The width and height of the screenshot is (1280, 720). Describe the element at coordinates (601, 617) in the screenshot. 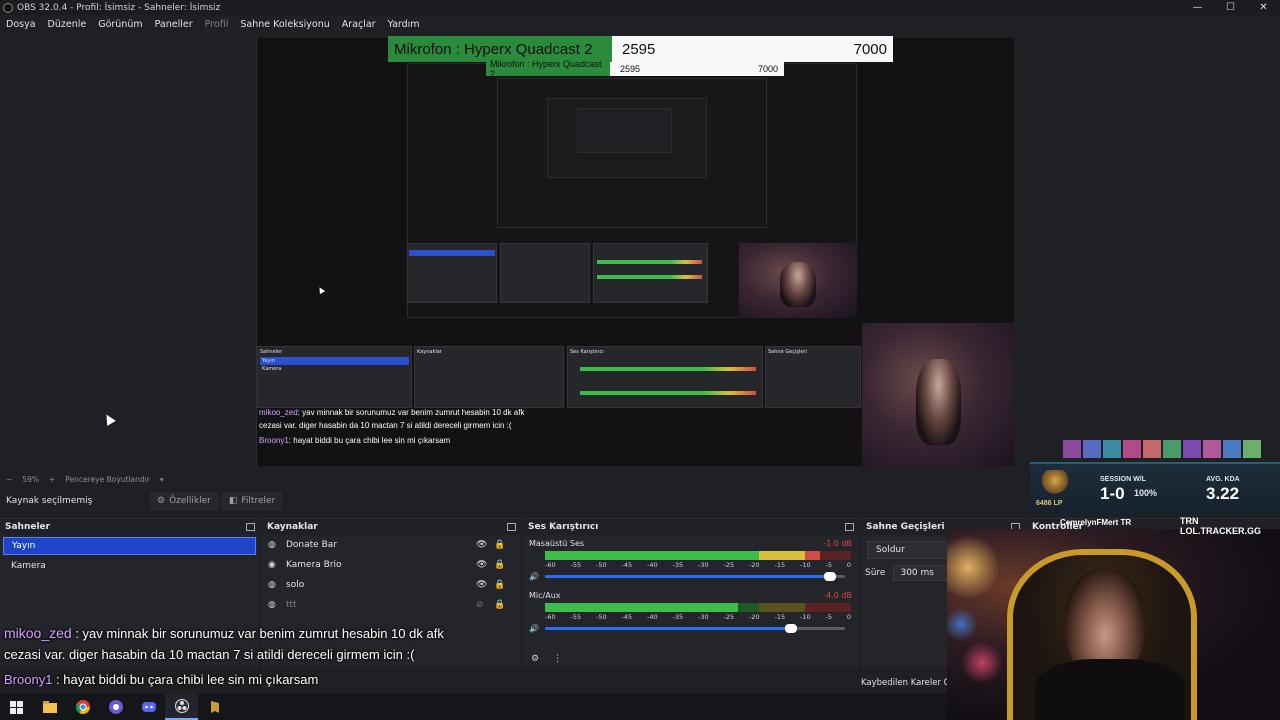

I see `meter-tick-label: -50` at that location.